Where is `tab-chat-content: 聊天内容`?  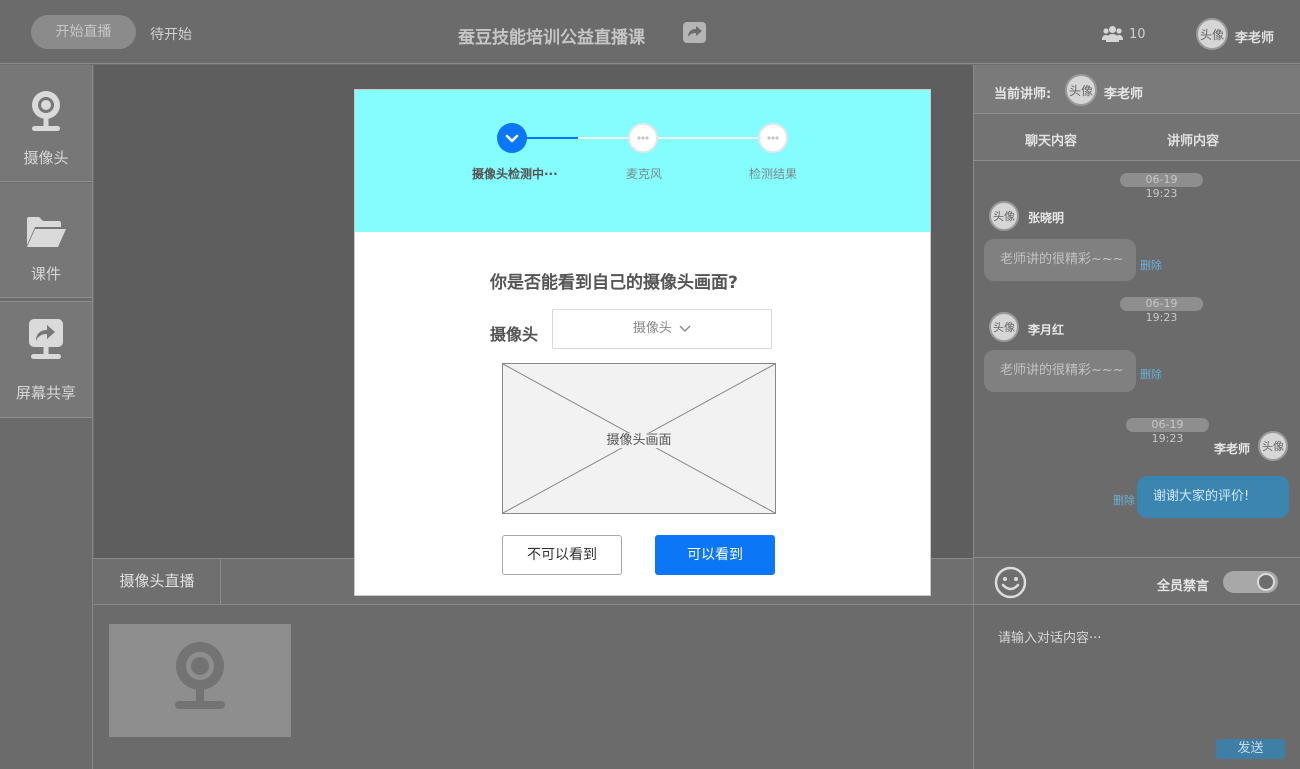 tab-chat-content: 聊天内容 is located at coordinates (1051, 139).